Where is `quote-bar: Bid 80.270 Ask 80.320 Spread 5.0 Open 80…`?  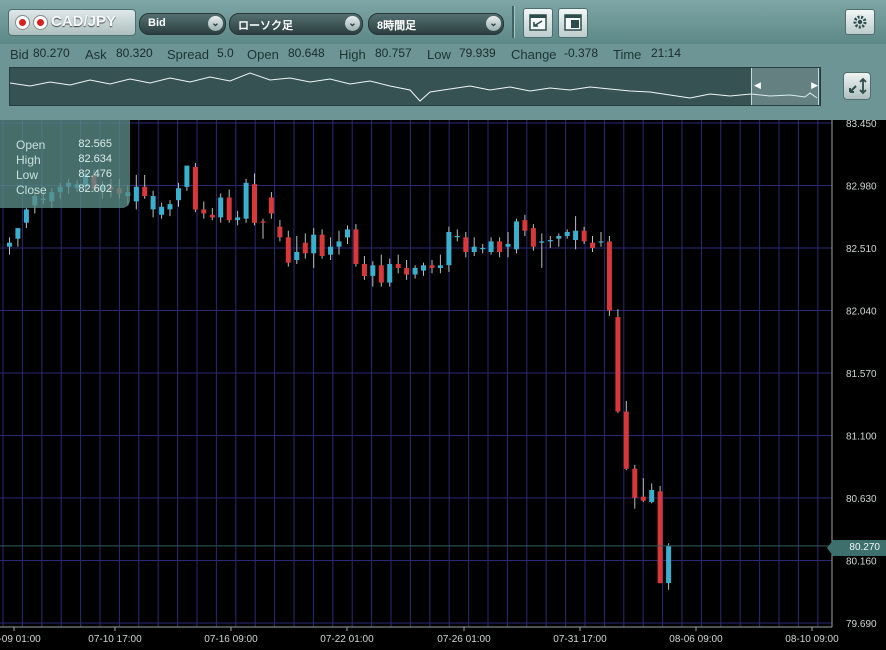
quote-bar: Bid 80.270 Ask 80.320 Spread 5.0 Open 80… is located at coordinates (443, 54).